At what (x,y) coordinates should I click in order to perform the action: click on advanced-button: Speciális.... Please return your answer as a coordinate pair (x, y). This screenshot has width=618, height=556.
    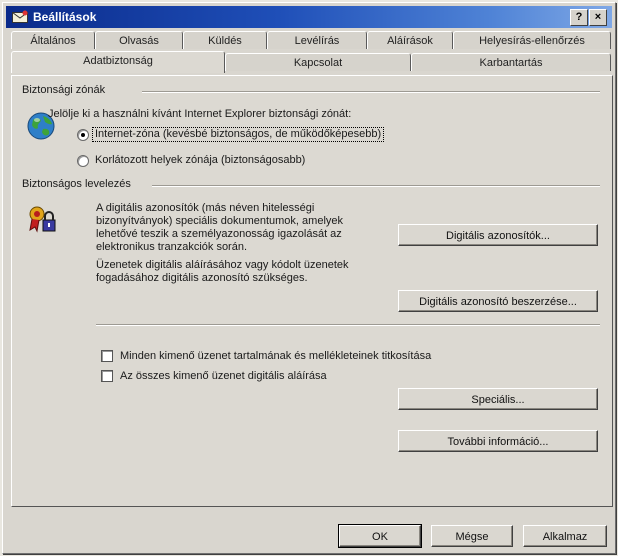
    Looking at the image, I should click on (498, 399).